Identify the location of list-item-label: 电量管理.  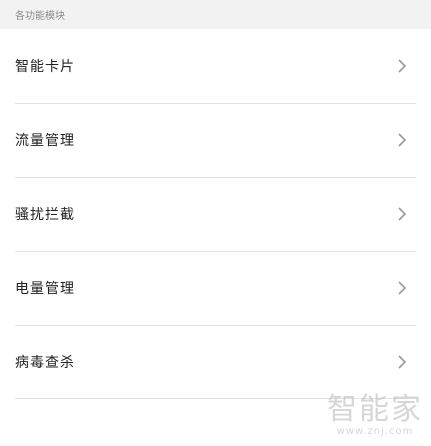
(45, 289).